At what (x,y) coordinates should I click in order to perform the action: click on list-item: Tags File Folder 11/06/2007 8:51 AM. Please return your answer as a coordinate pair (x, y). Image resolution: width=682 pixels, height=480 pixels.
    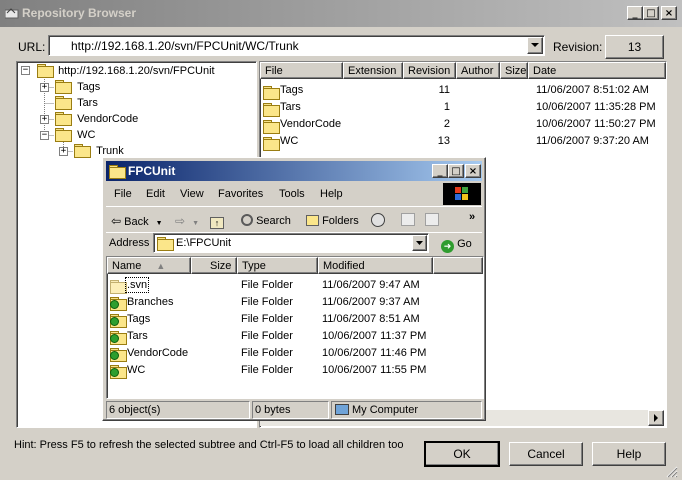
    Looking at the image, I should click on (294, 319).